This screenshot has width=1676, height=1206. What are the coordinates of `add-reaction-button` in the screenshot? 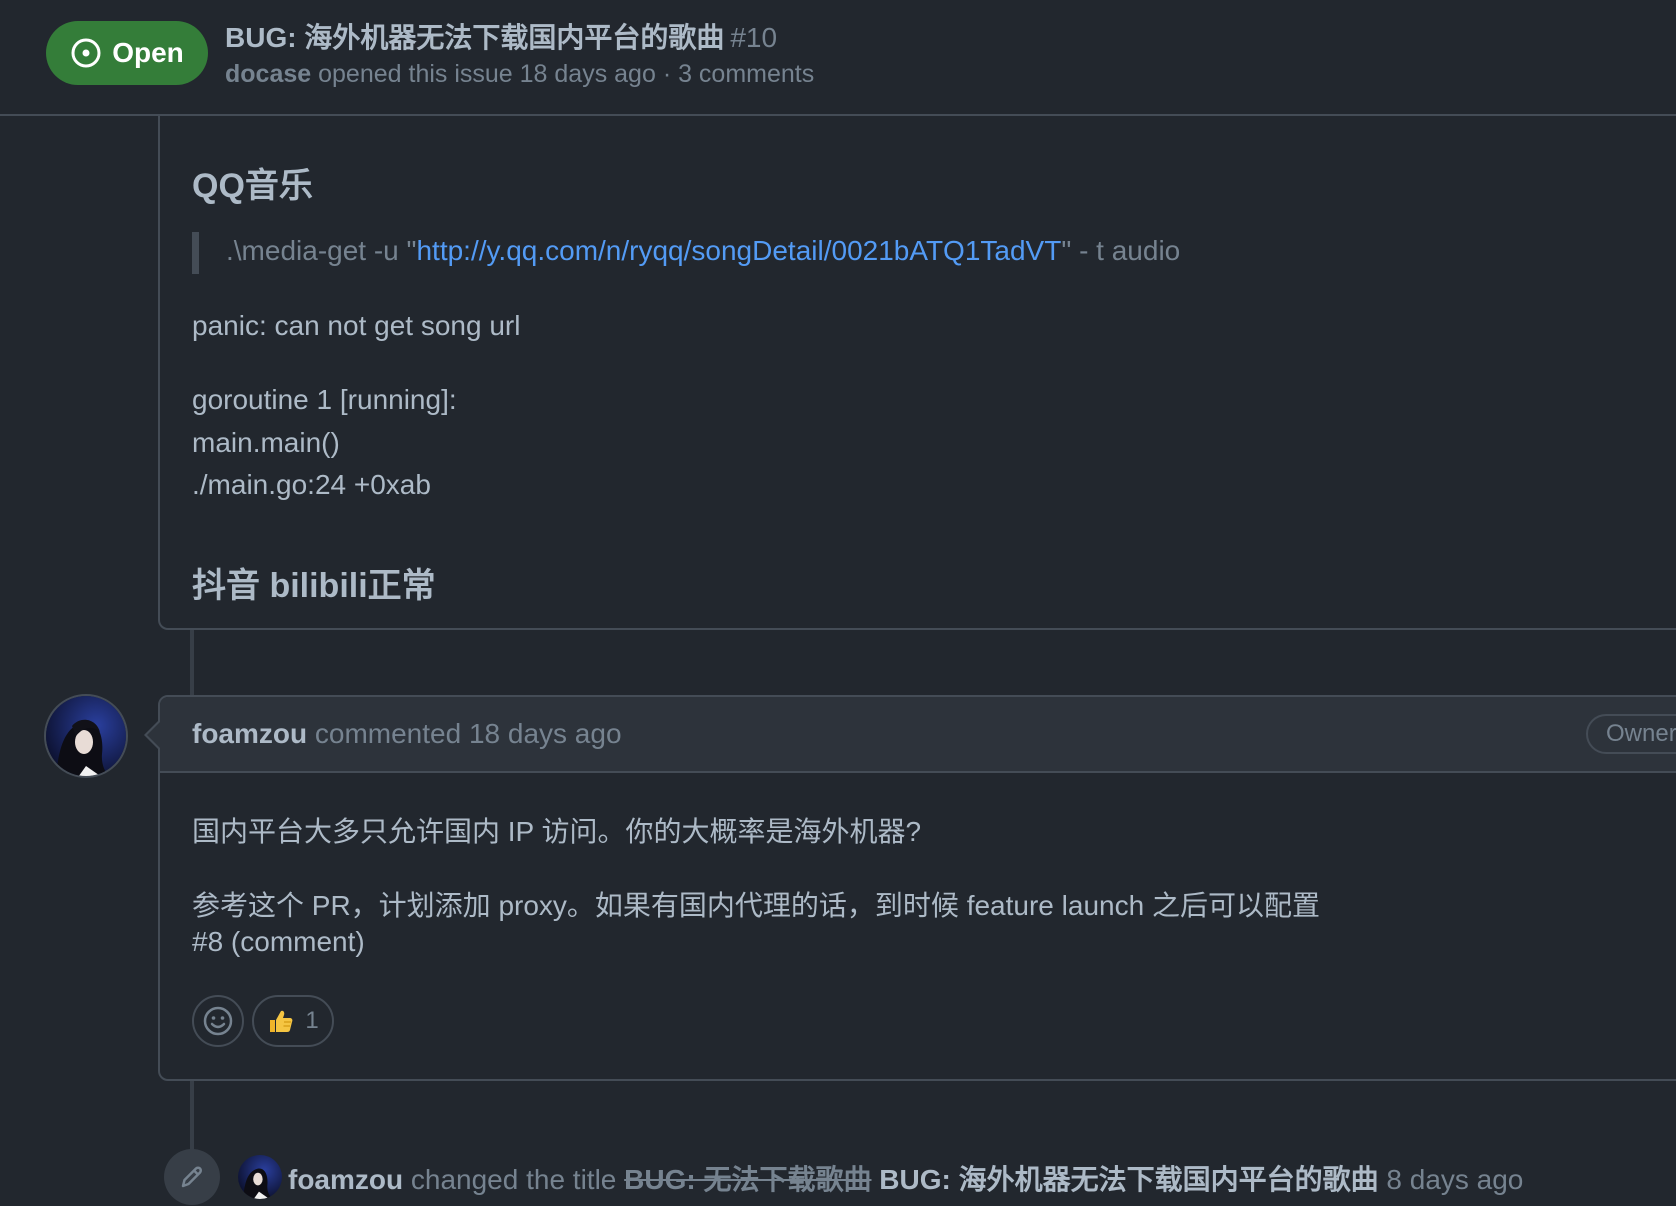 It's located at (218, 1021).